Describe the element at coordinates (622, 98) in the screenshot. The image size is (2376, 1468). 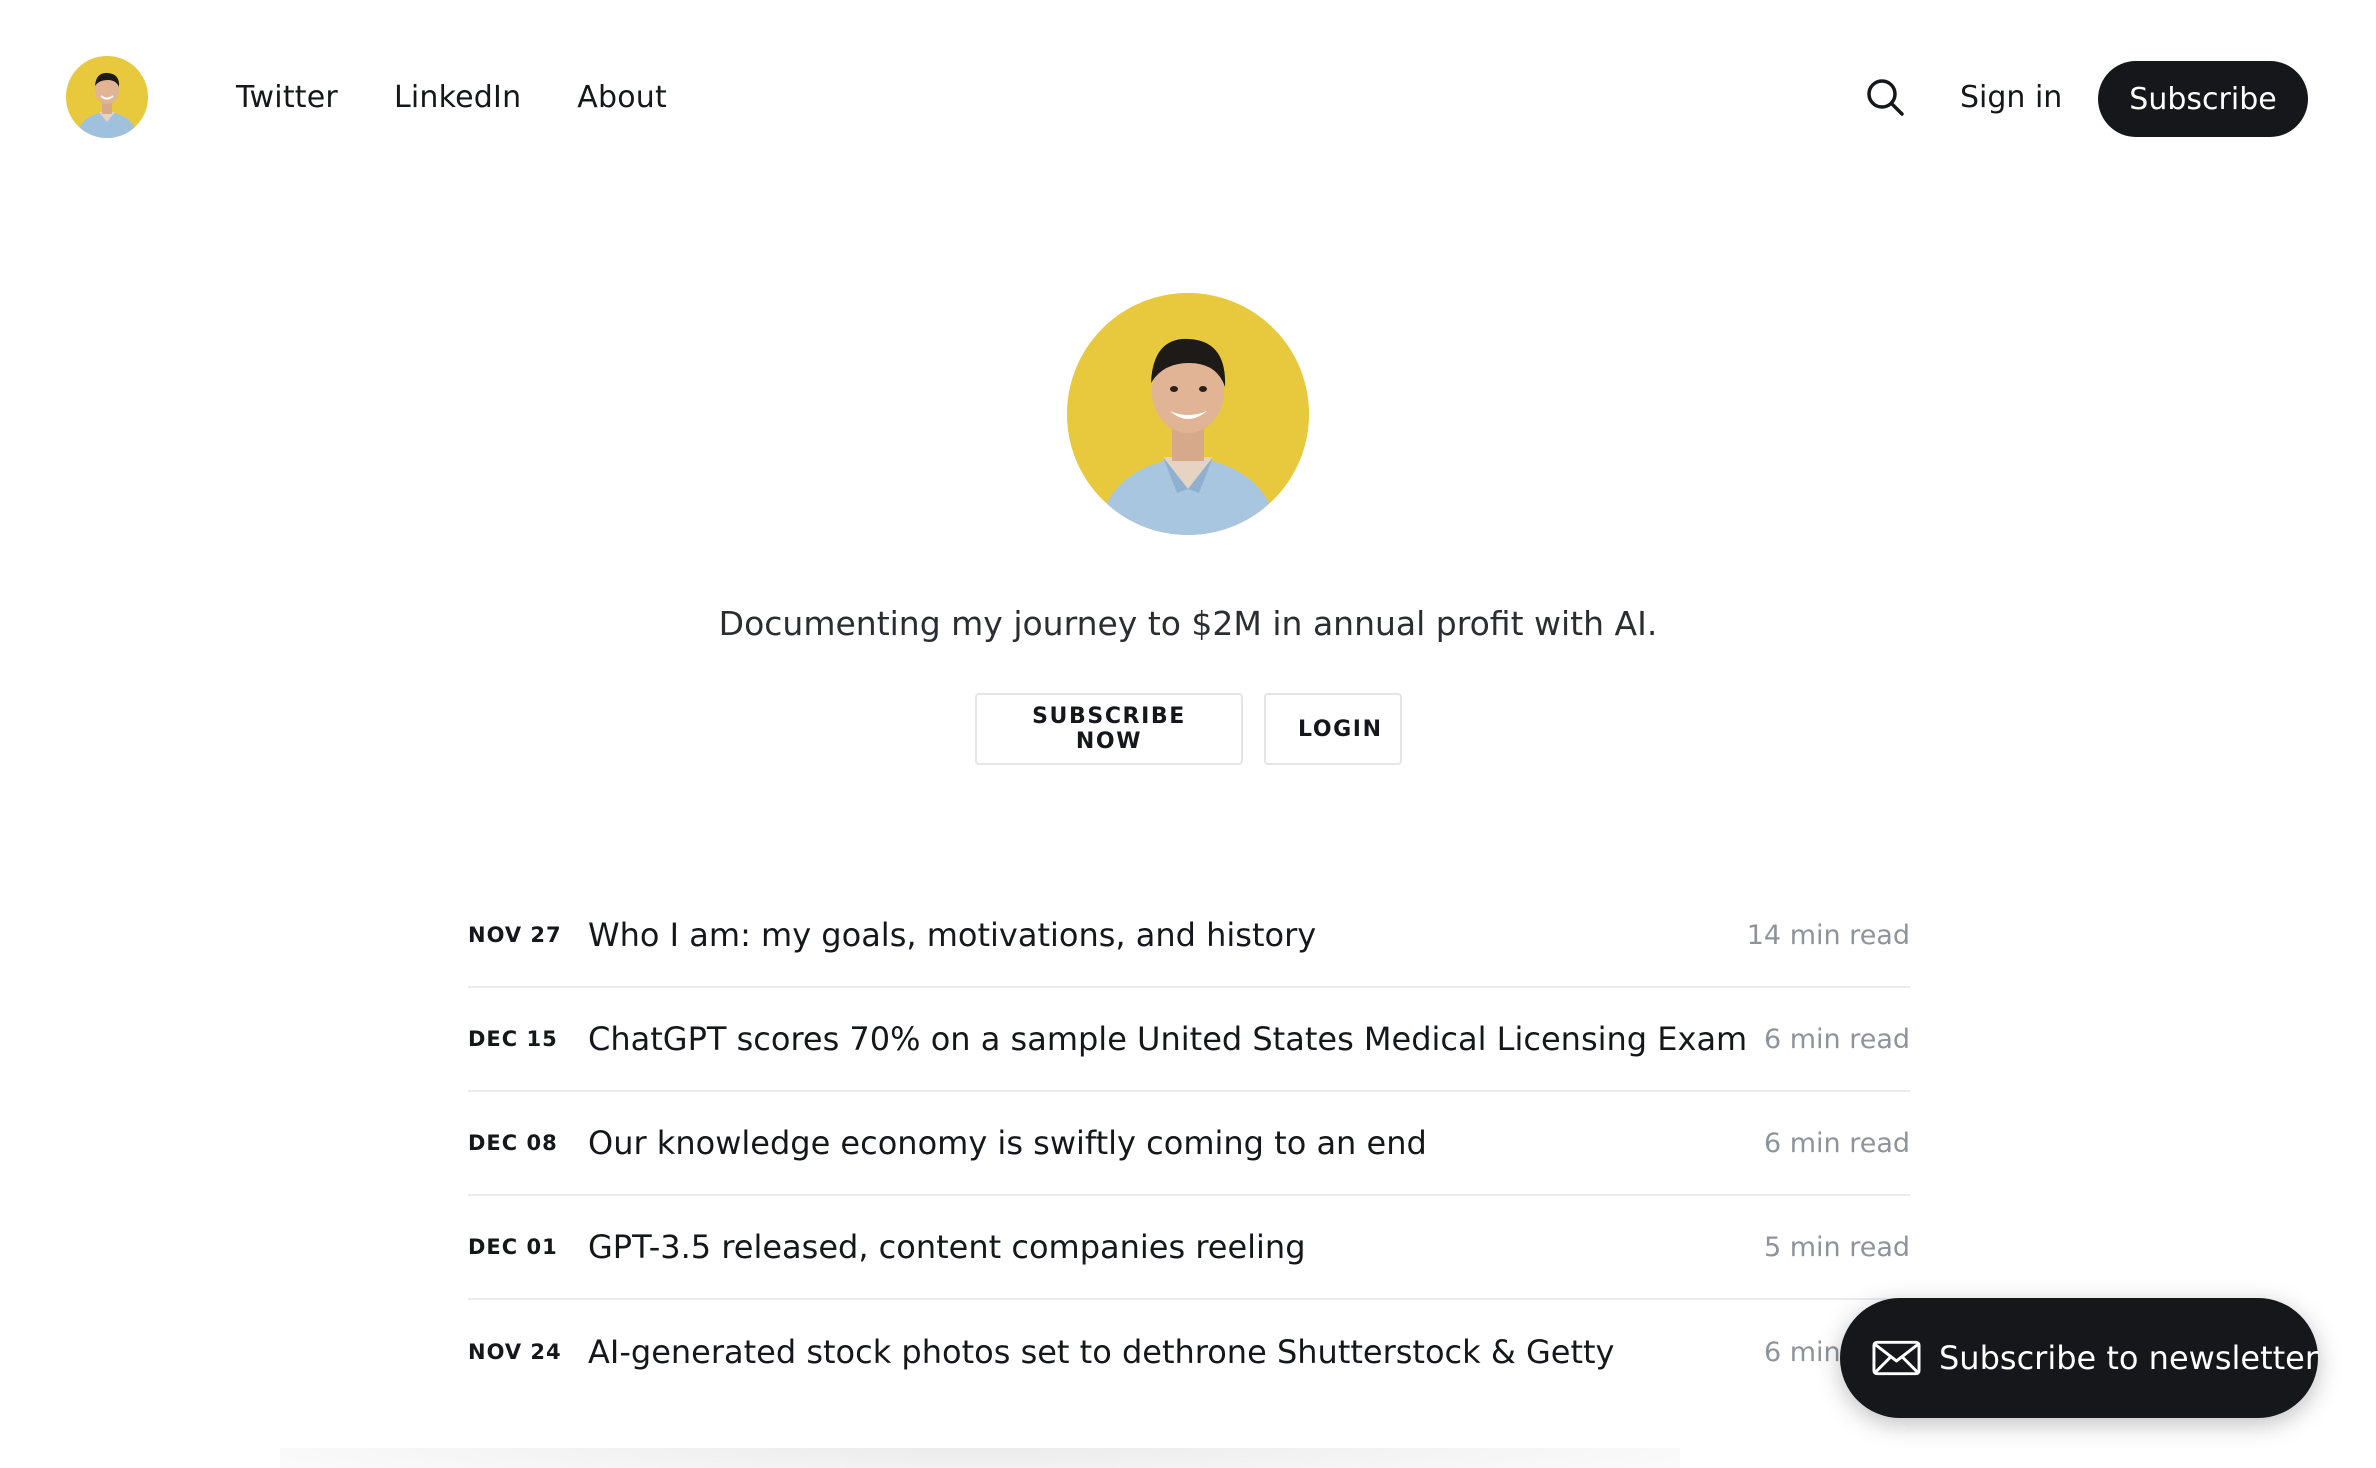
I see `nav-about: About` at that location.